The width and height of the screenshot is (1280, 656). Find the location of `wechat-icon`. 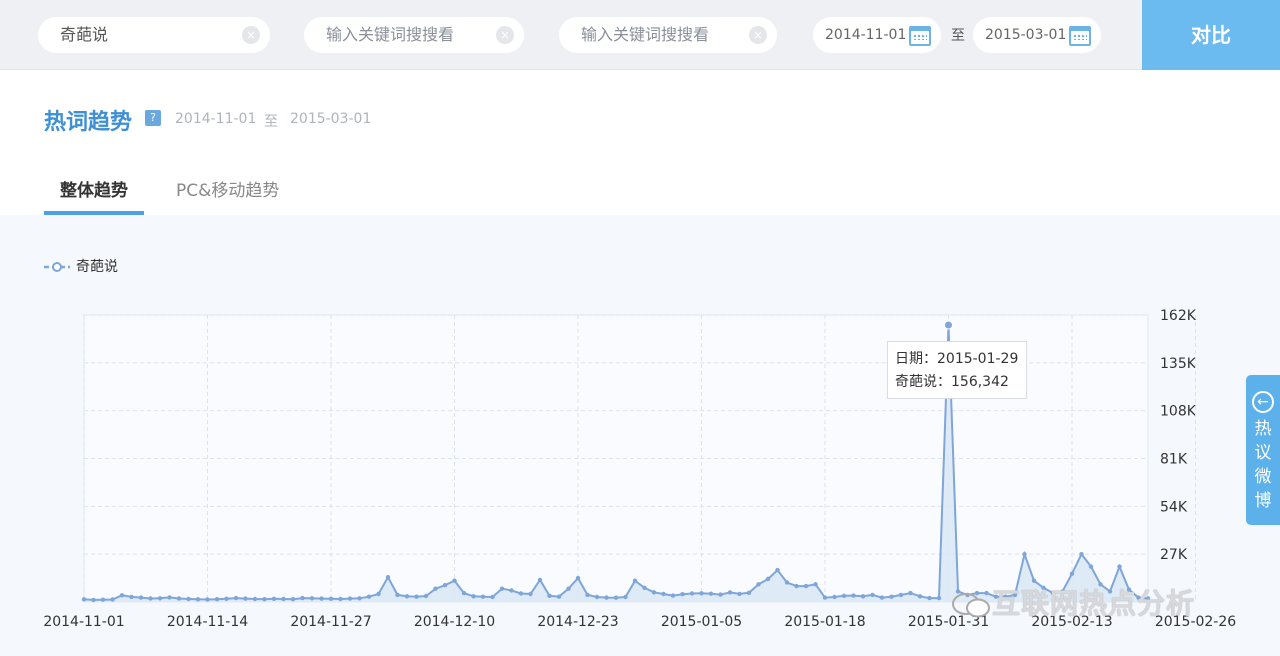

wechat-icon is located at coordinates (971, 605).